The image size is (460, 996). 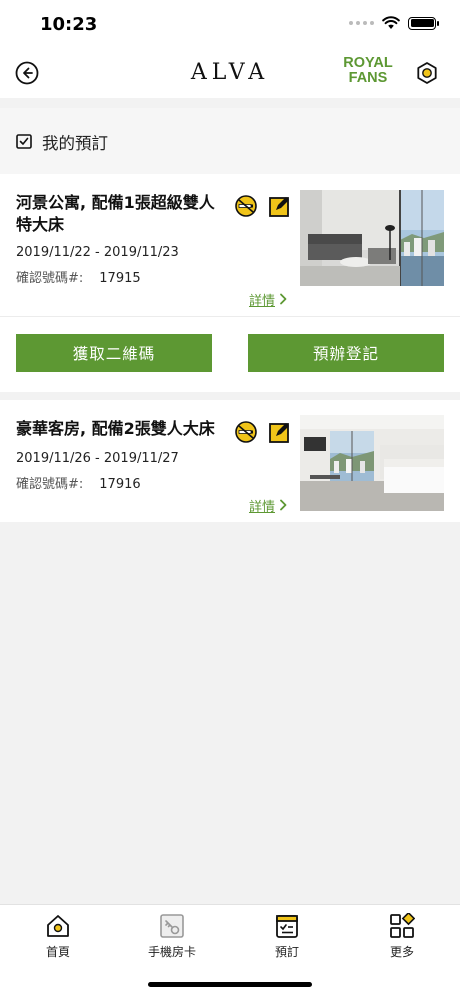 I want to click on status-icons, so click(x=394, y=23).